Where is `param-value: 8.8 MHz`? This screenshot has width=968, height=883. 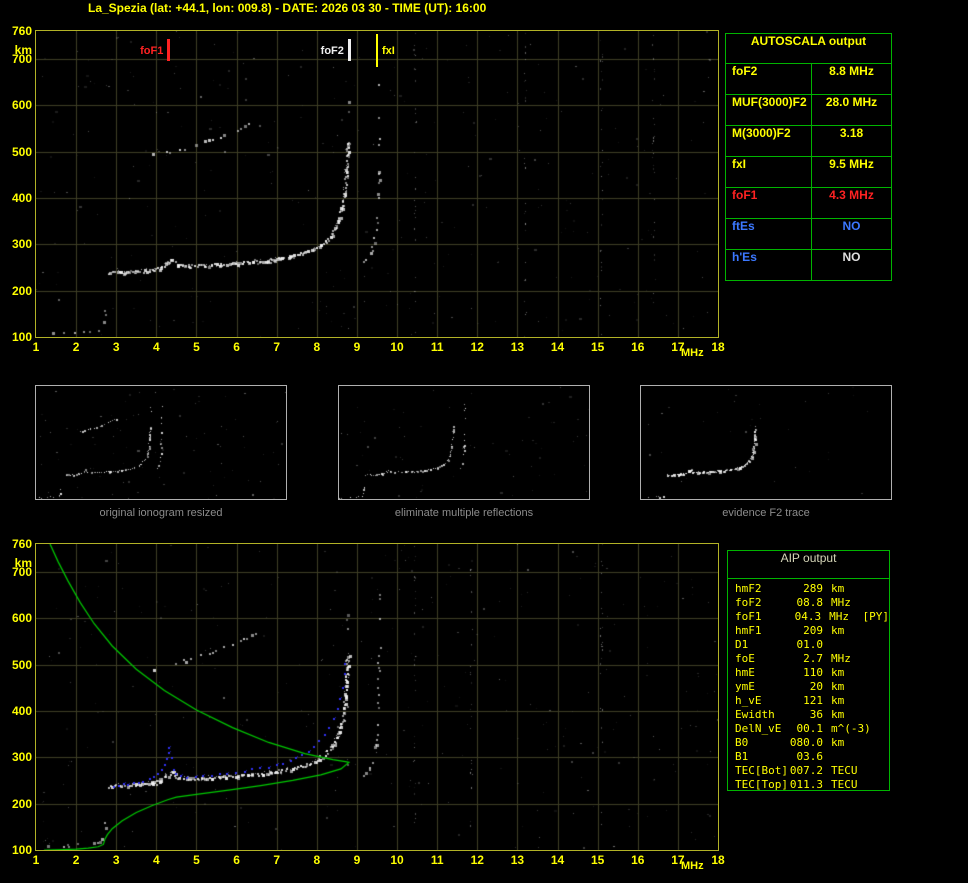 param-value: 8.8 MHz is located at coordinates (851, 71).